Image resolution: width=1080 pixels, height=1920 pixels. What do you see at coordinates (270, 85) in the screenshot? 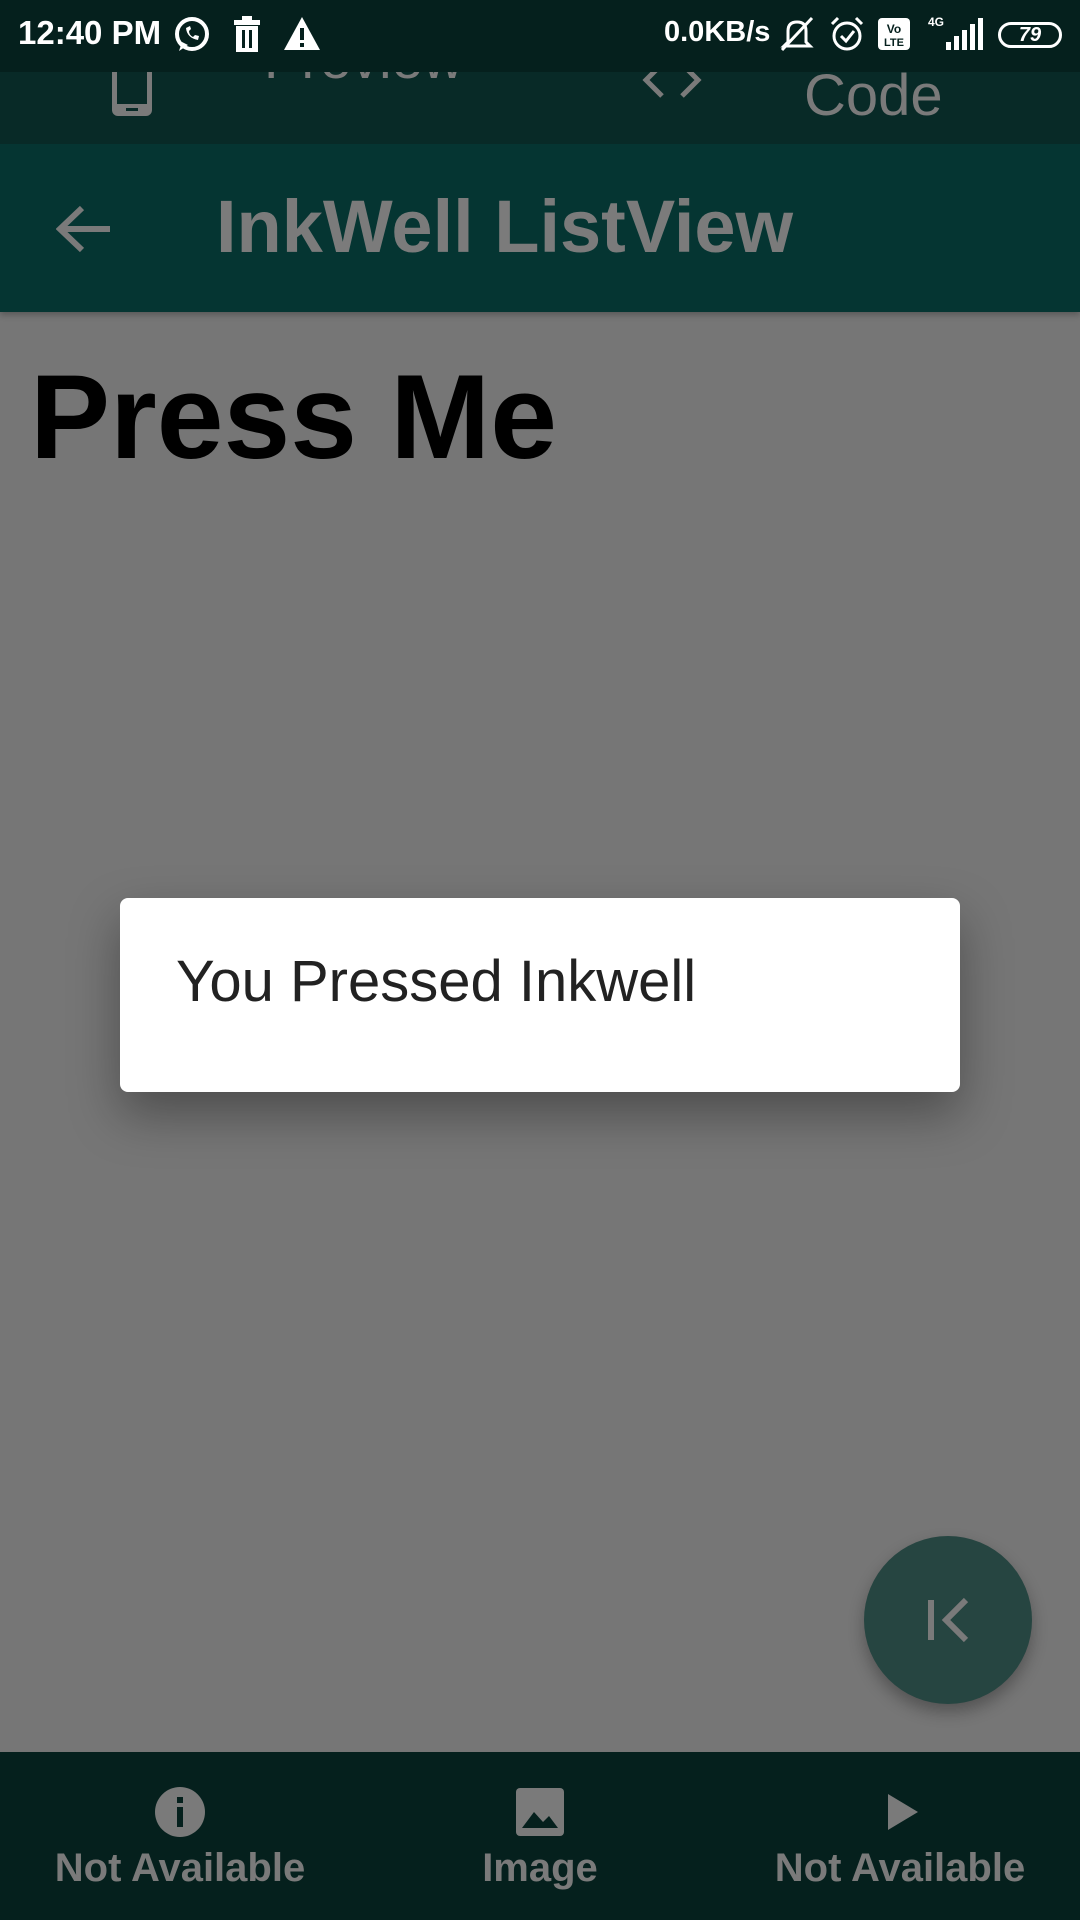
I see `tab-preview: Preview` at bounding box center [270, 85].